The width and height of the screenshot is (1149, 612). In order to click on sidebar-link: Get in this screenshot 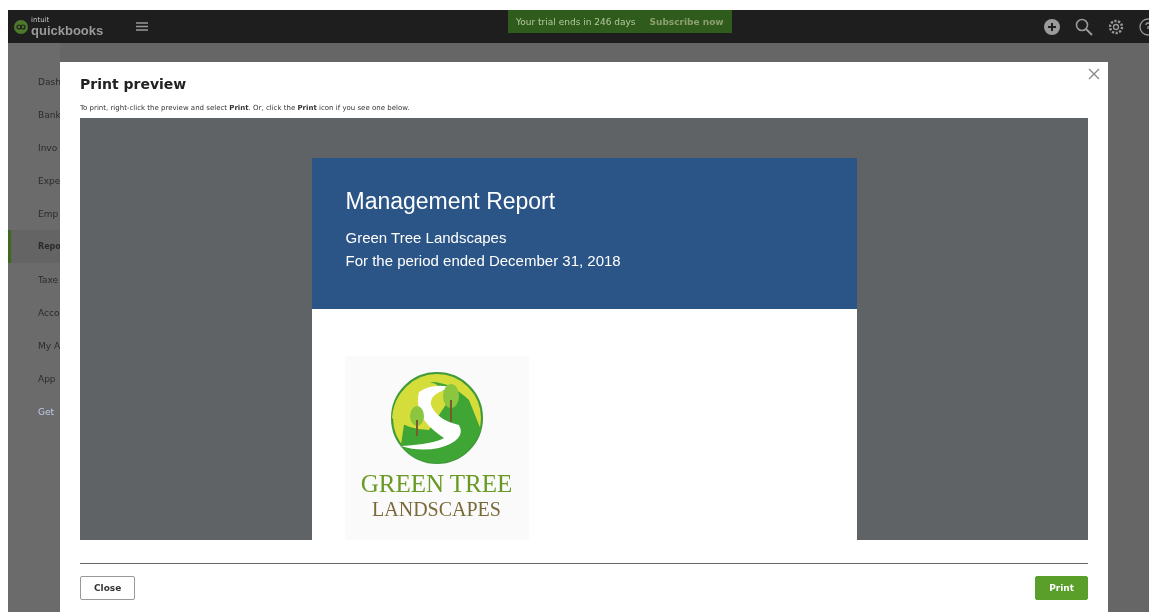, I will do `click(34, 411)`.